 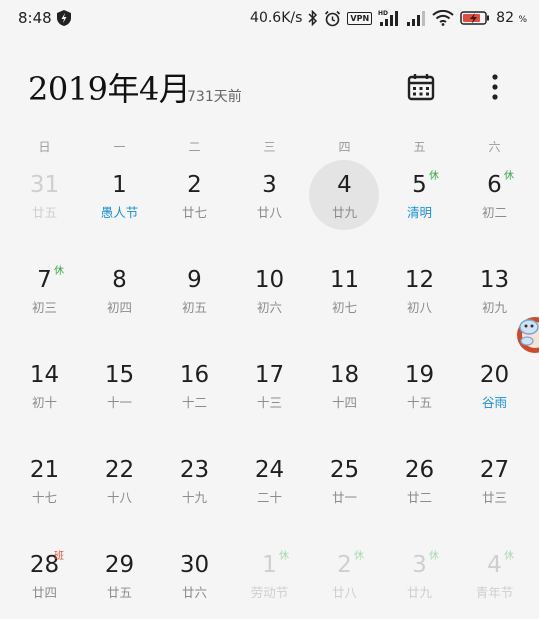 I want to click on day-cell: 15 十一, so click(x=119, y=397).